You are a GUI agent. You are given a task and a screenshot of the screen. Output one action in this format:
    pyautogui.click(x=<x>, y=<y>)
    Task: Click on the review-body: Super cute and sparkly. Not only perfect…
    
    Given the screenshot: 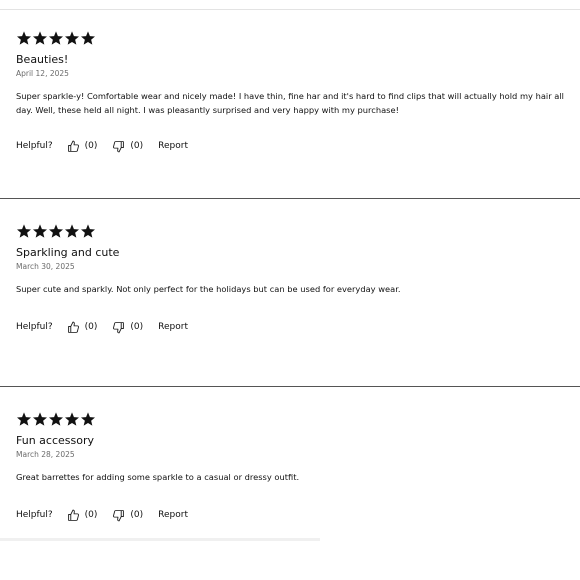 What is the action you would take?
    pyautogui.click(x=208, y=289)
    